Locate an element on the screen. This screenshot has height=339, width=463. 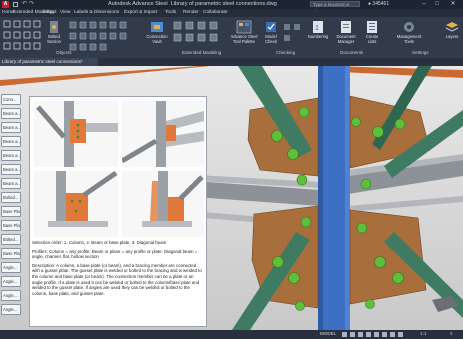
panel-label-checking: Checking is located at coordinates (286, 52).